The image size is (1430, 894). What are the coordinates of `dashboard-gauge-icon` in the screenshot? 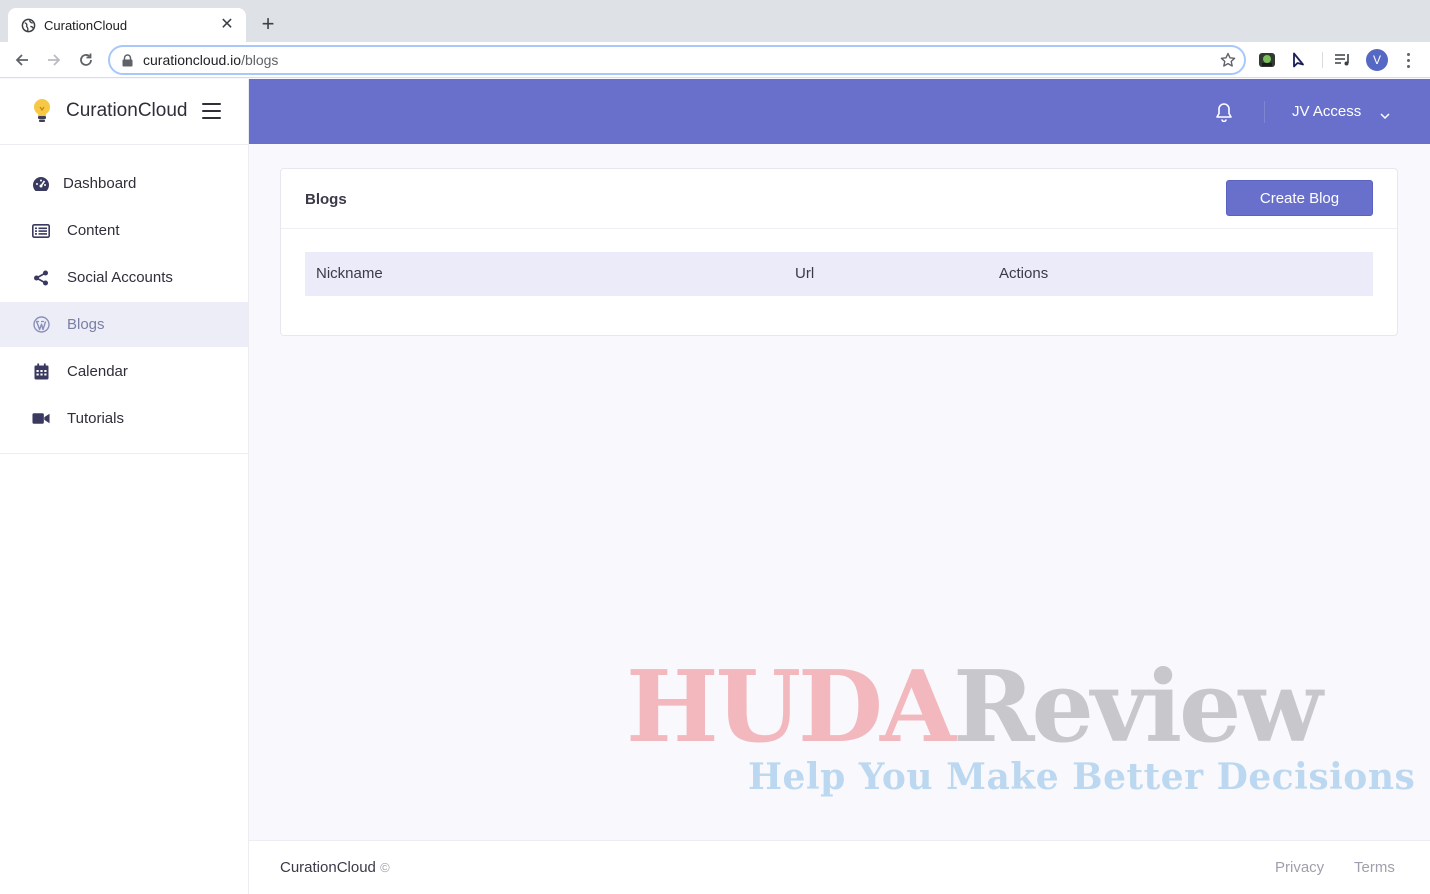 It's located at (41, 184).